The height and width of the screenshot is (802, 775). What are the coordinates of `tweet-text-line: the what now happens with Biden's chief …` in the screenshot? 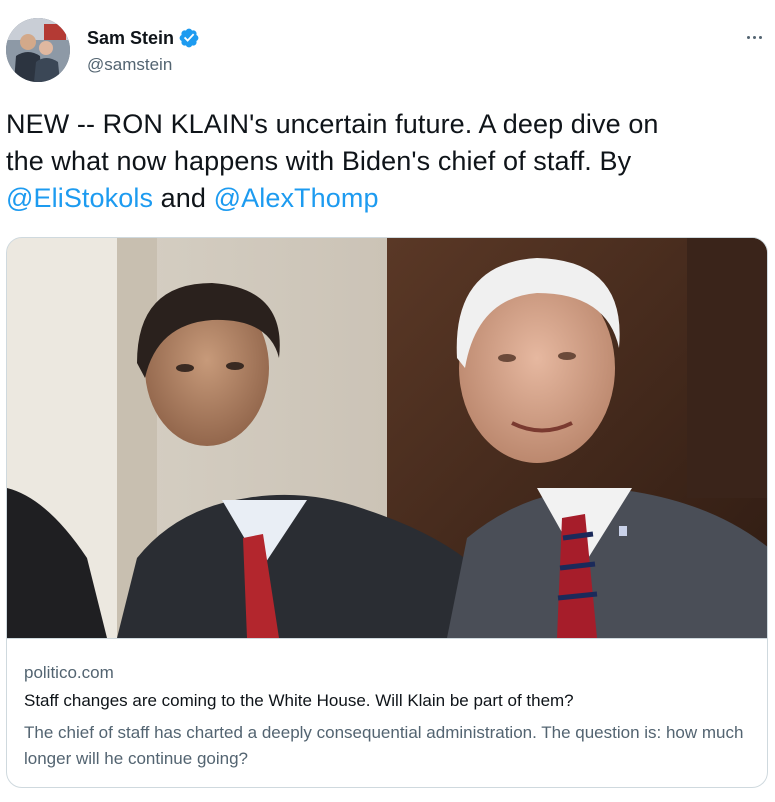 It's located at (319, 161).